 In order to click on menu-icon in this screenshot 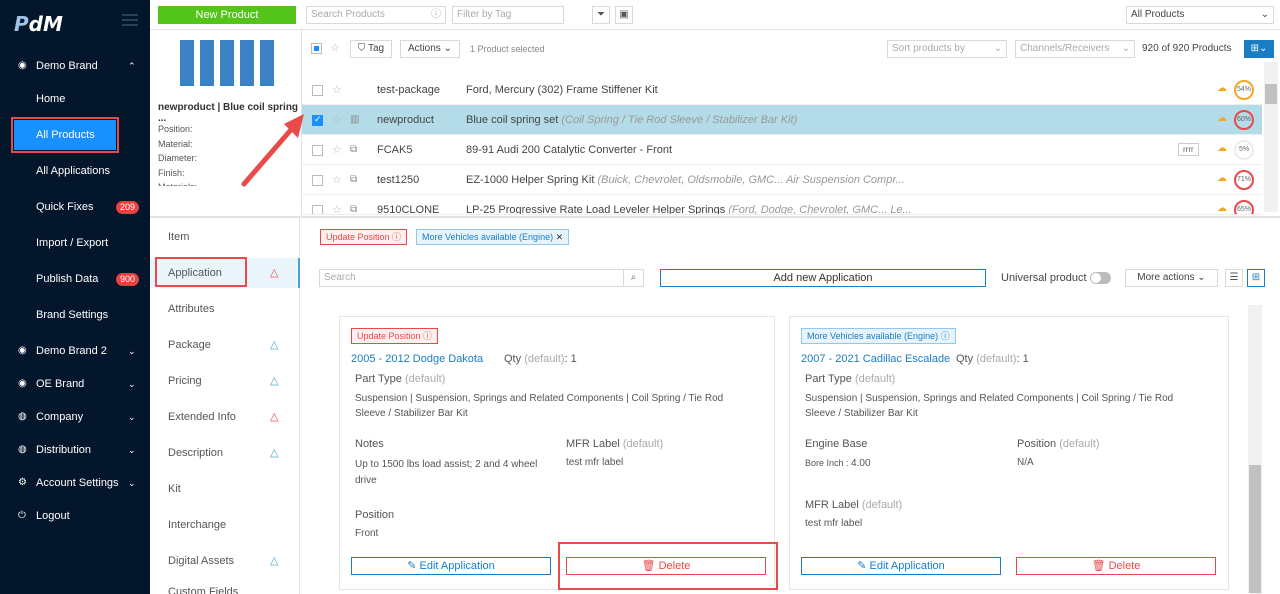, I will do `click(130, 20)`.